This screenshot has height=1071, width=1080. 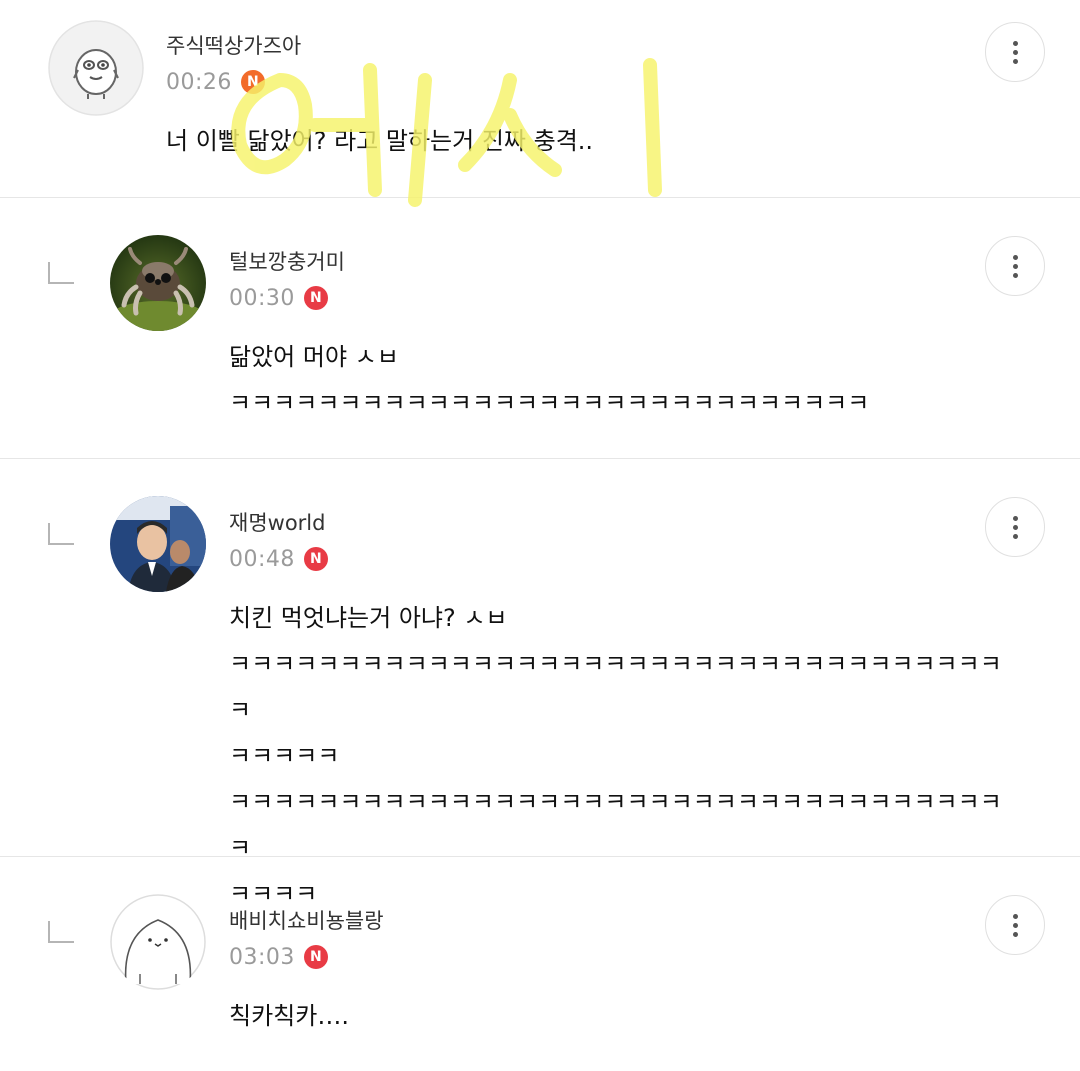 I want to click on comment-text: 닮았어 머야 ㅅㅂ ㅋㅋㅋㅋㅋㅋㅋㅋㅋㅋㅋㅋㅋㅋㅋㅋㅋㅋㅋㅋㅋㅋㅋㅋㅋㅋㅋㅋㅋ, so click(x=549, y=380).